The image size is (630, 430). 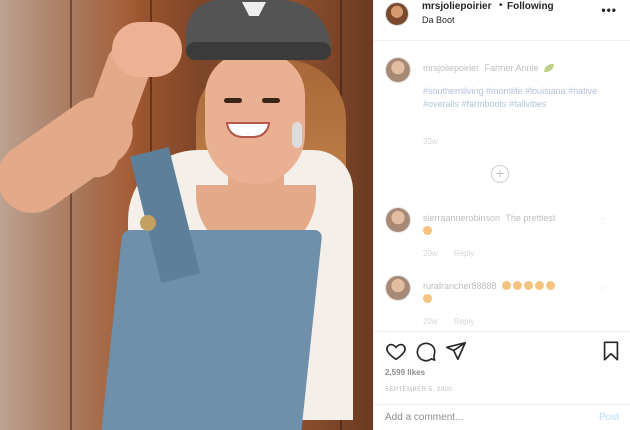 What do you see at coordinates (520, 225) in the screenshot?
I see `comment-text: sierraannerobinson The prettiest` at bounding box center [520, 225].